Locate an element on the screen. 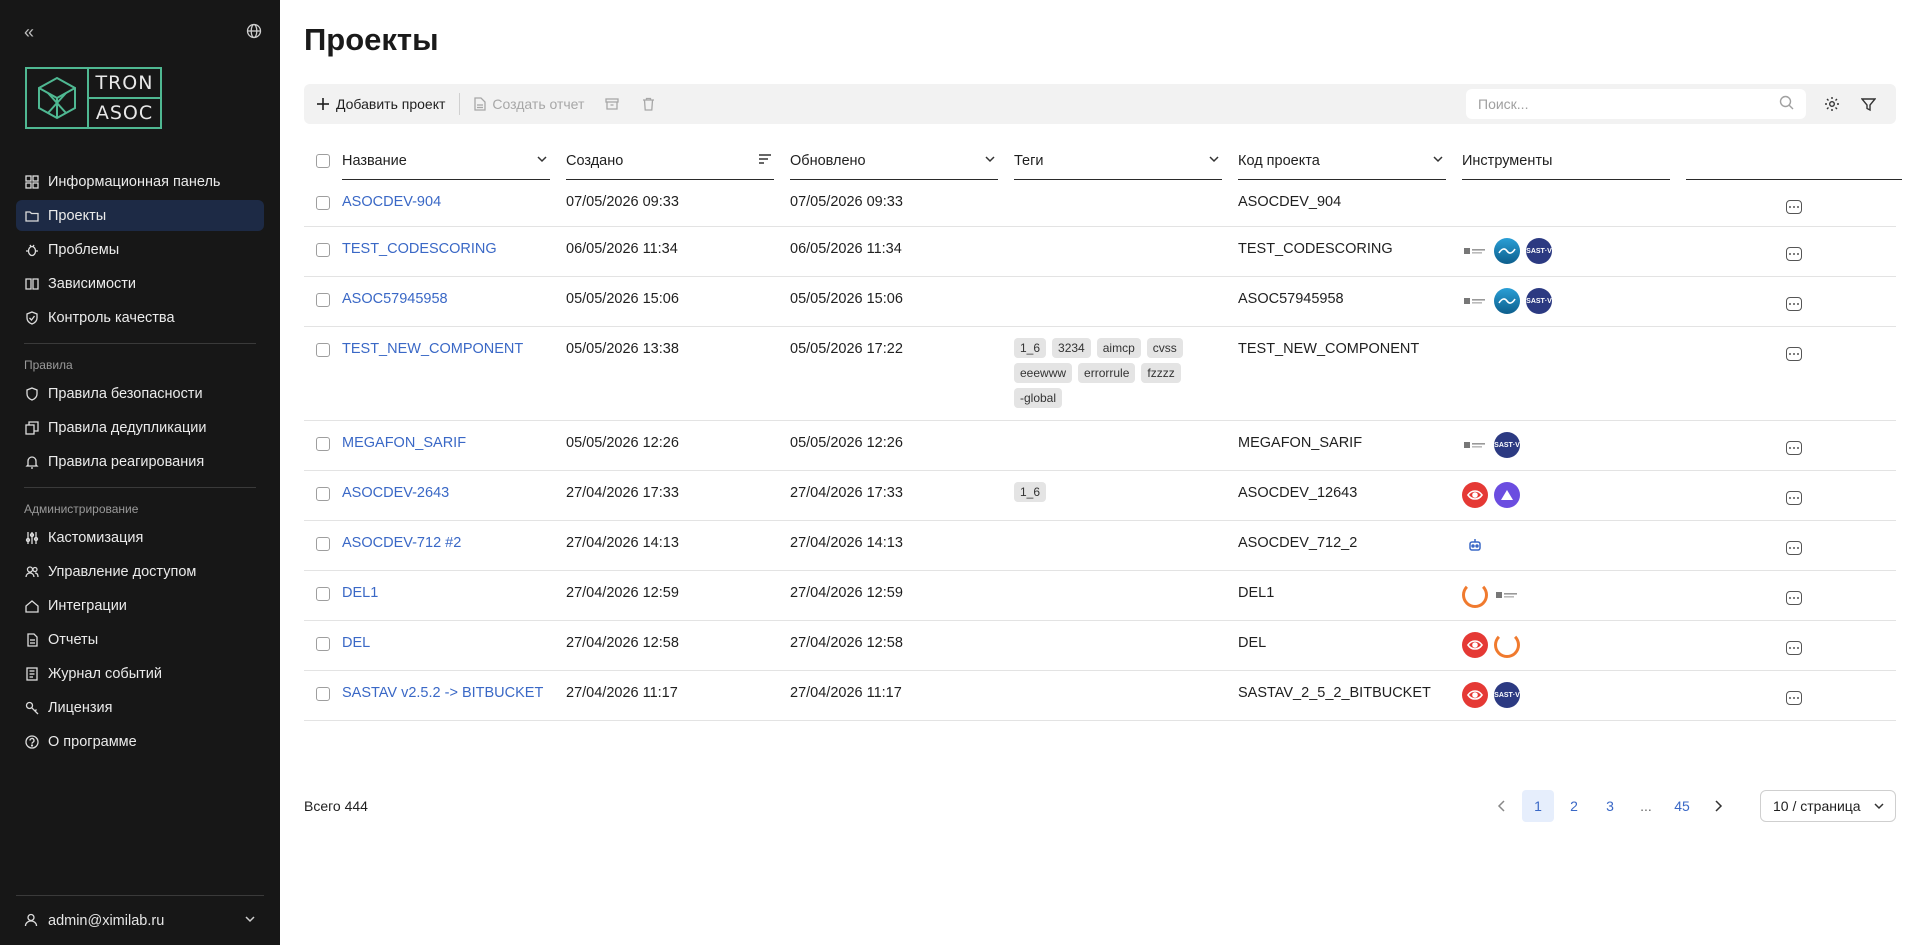 This screenshot has width=1920, height=945. sidebar-item-license: Лицензия is located at coordinates (140, 707).